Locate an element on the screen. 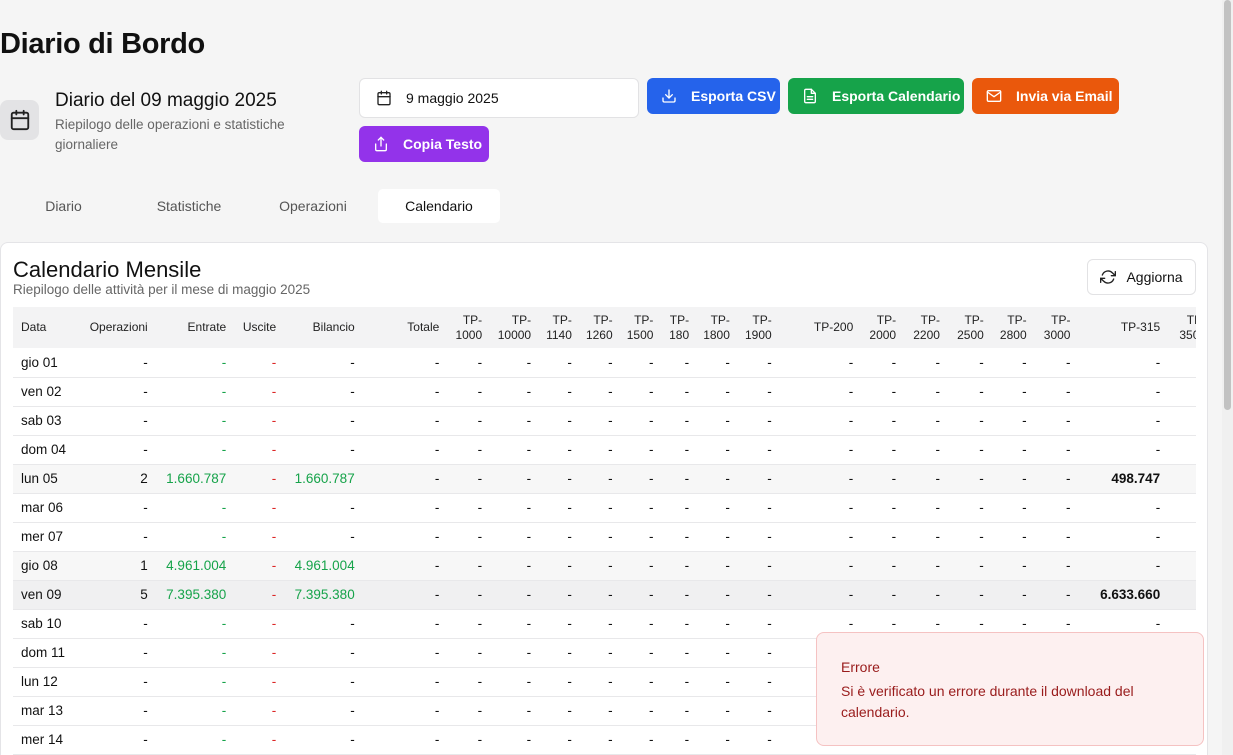 The width and height of the screenshot is (1233, 755). send-email-label: Invia via Email is located at coordinates (1064, 96).